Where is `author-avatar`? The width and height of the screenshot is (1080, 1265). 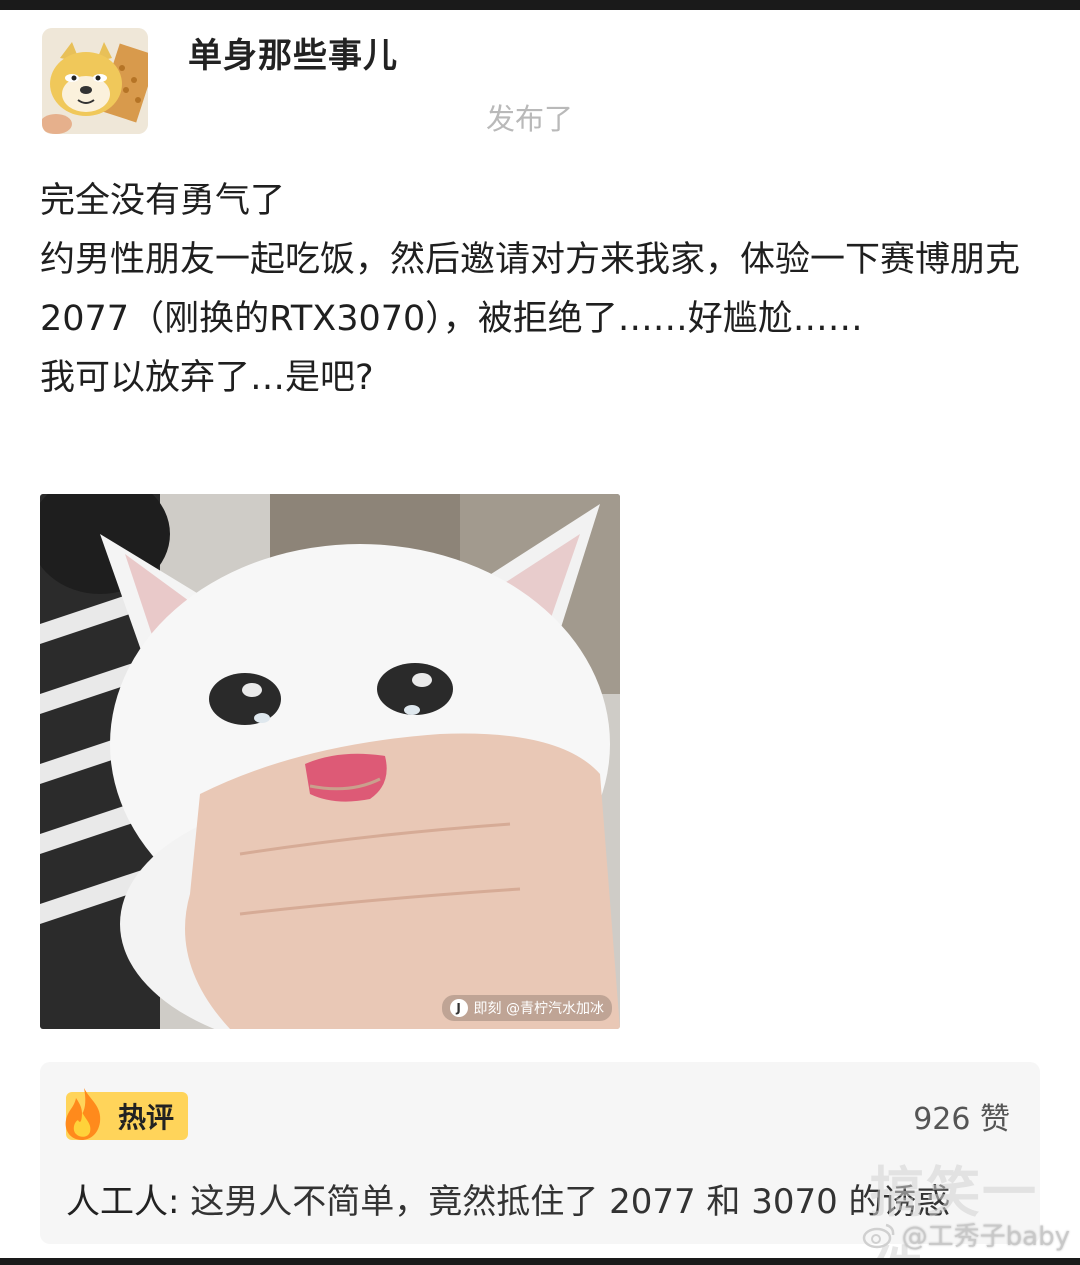 author-avatar is located at coordinates (95, 81).